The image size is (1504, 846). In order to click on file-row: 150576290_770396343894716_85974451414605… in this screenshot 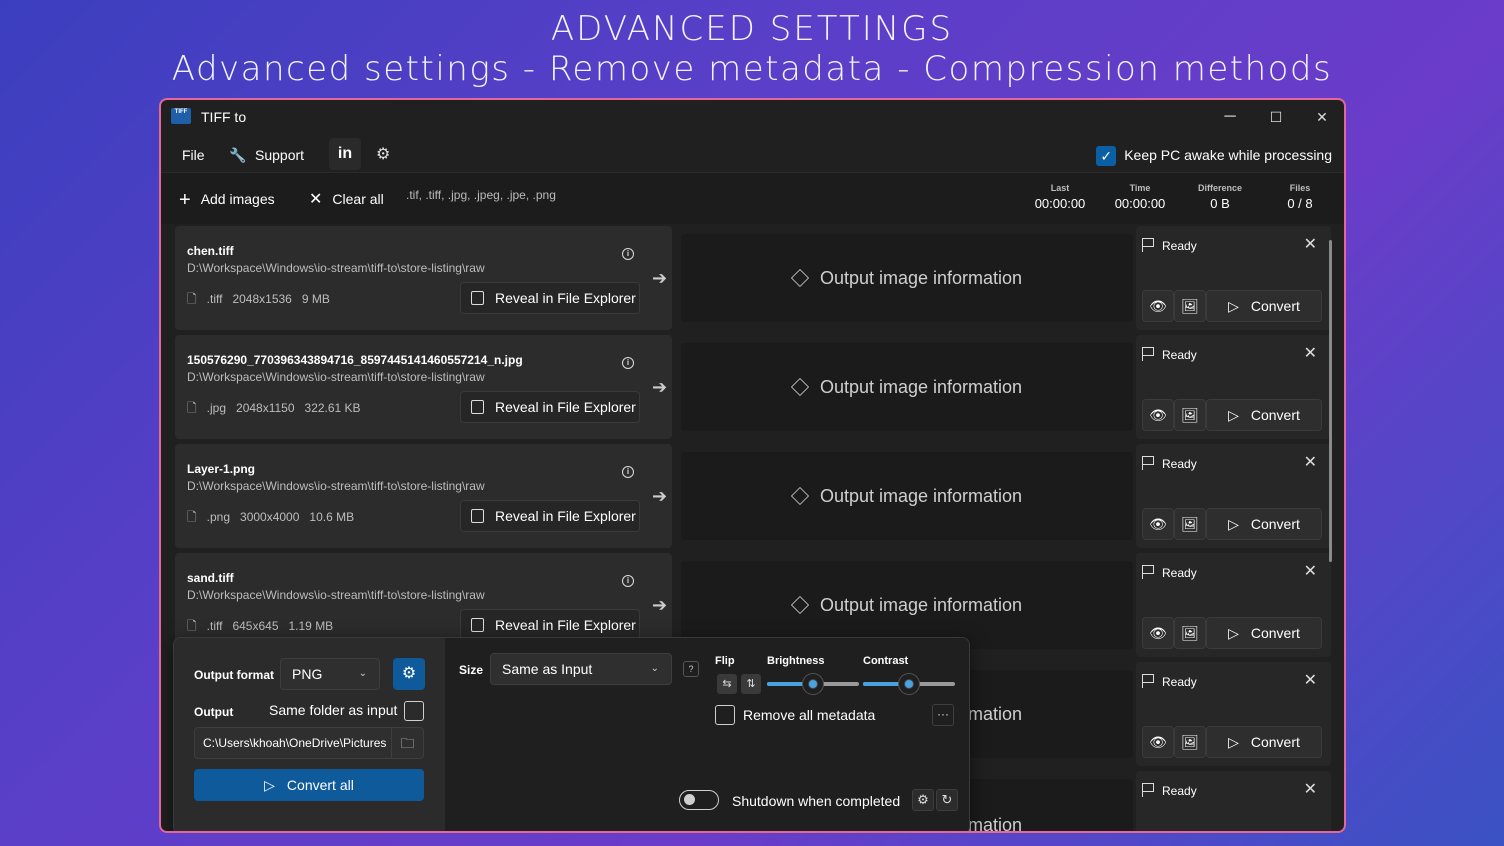, I will do `click(753, 387)`.